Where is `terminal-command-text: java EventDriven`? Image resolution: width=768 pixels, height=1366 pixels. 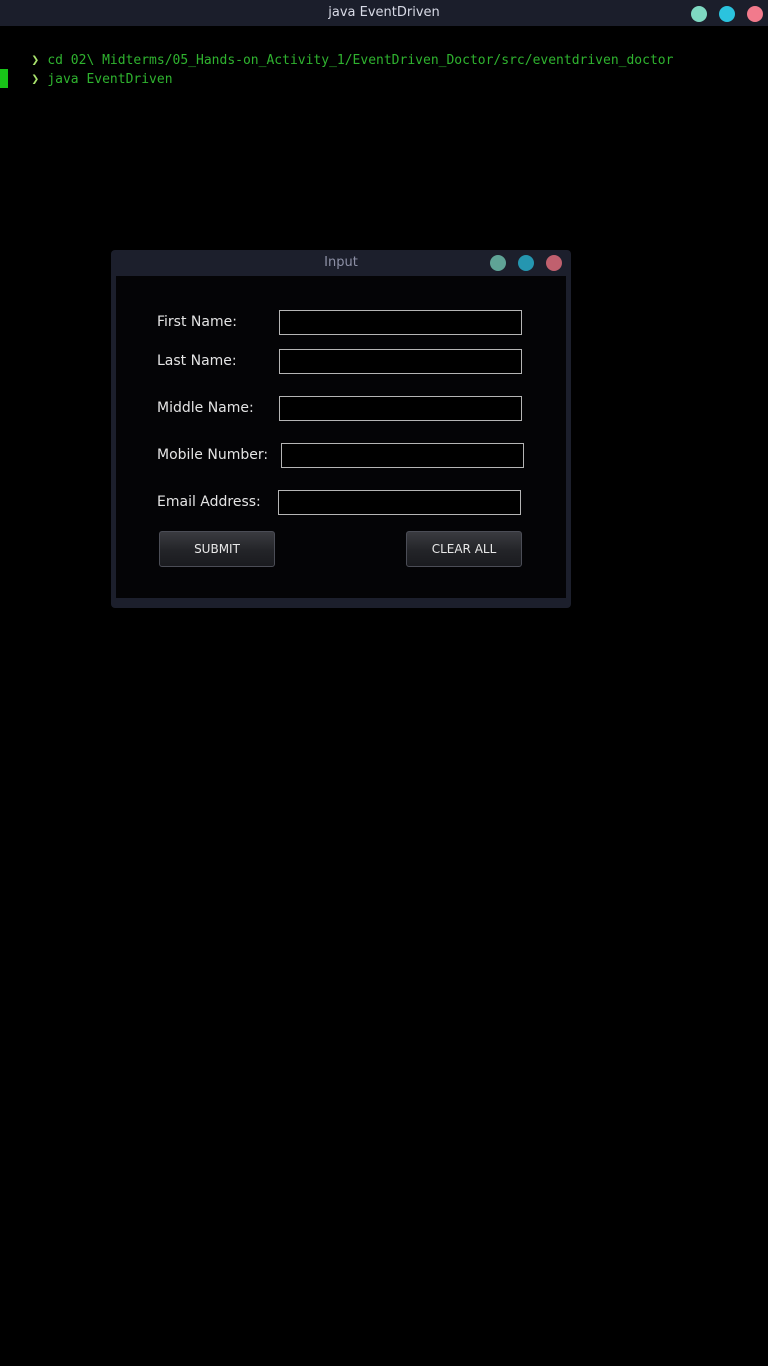
terminal-command-text: java EventDriven is located at coordinates (110, 79).